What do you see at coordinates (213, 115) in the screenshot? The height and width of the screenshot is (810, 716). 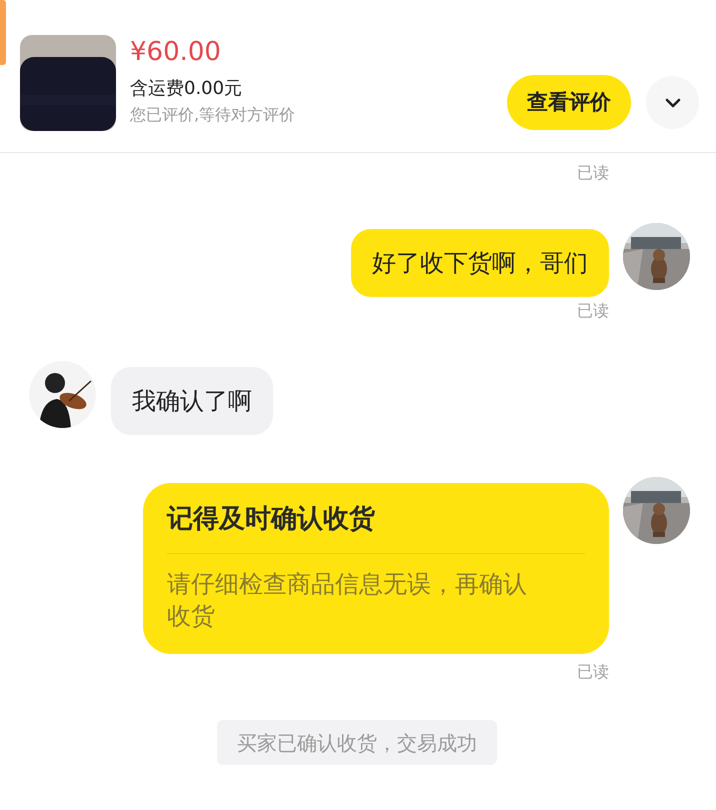 I see `review-status: 您已评价,等待对方评价` at bounding box center [213, 115].